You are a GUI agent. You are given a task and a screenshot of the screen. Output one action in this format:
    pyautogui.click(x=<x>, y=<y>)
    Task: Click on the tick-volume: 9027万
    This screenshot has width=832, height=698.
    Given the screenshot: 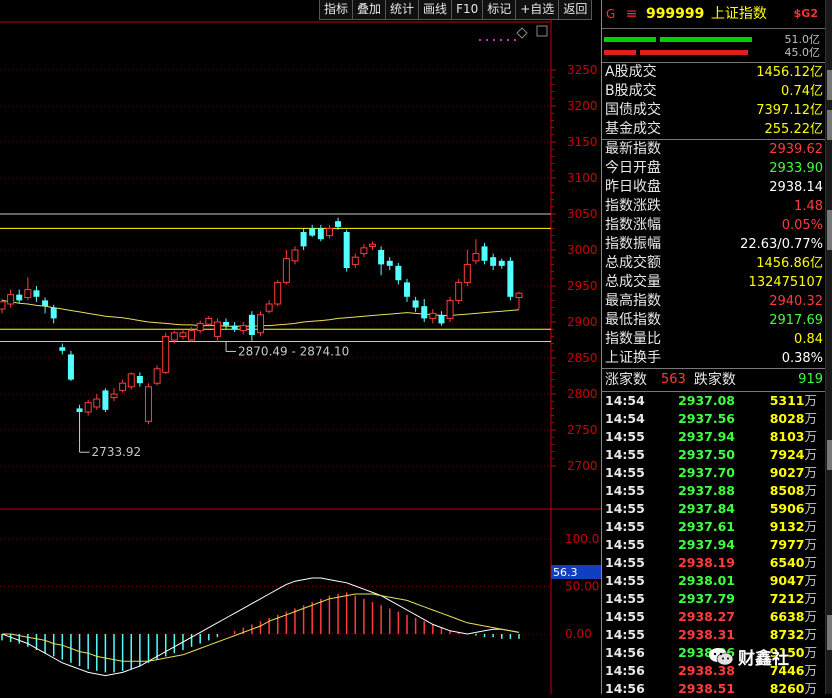 What is the action you would take?
    pyautogui.click(x=776, y=473)
    